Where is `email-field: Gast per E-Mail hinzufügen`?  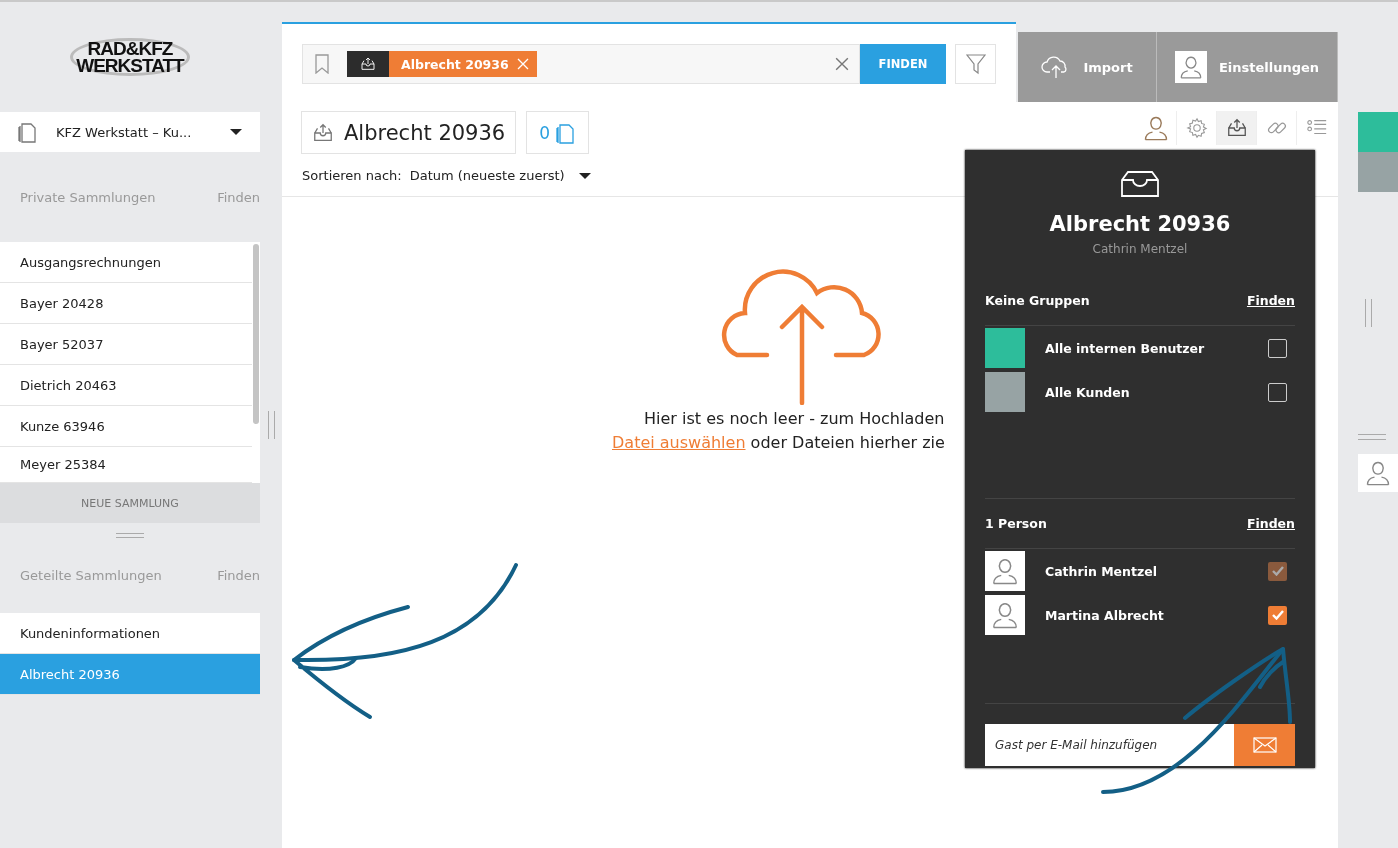 email-field: Gast per E-Mail hinzufügen is located at coordinates (1109, 745).